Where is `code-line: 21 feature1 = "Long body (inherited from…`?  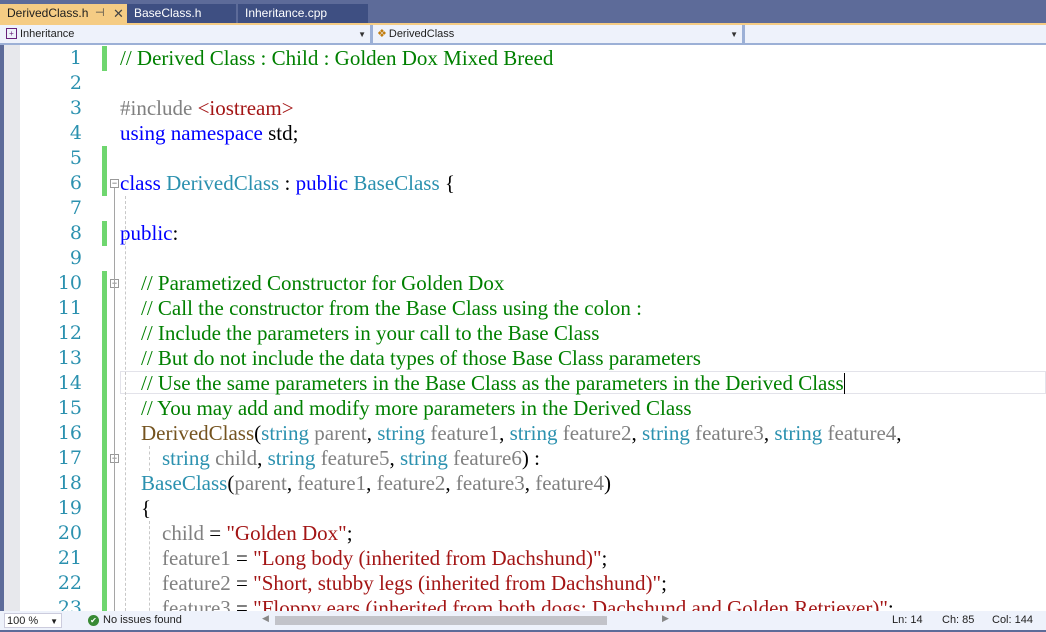 code-line: 21 feature1 = "Long body (inherited from… is located at coordinates (525, 558).